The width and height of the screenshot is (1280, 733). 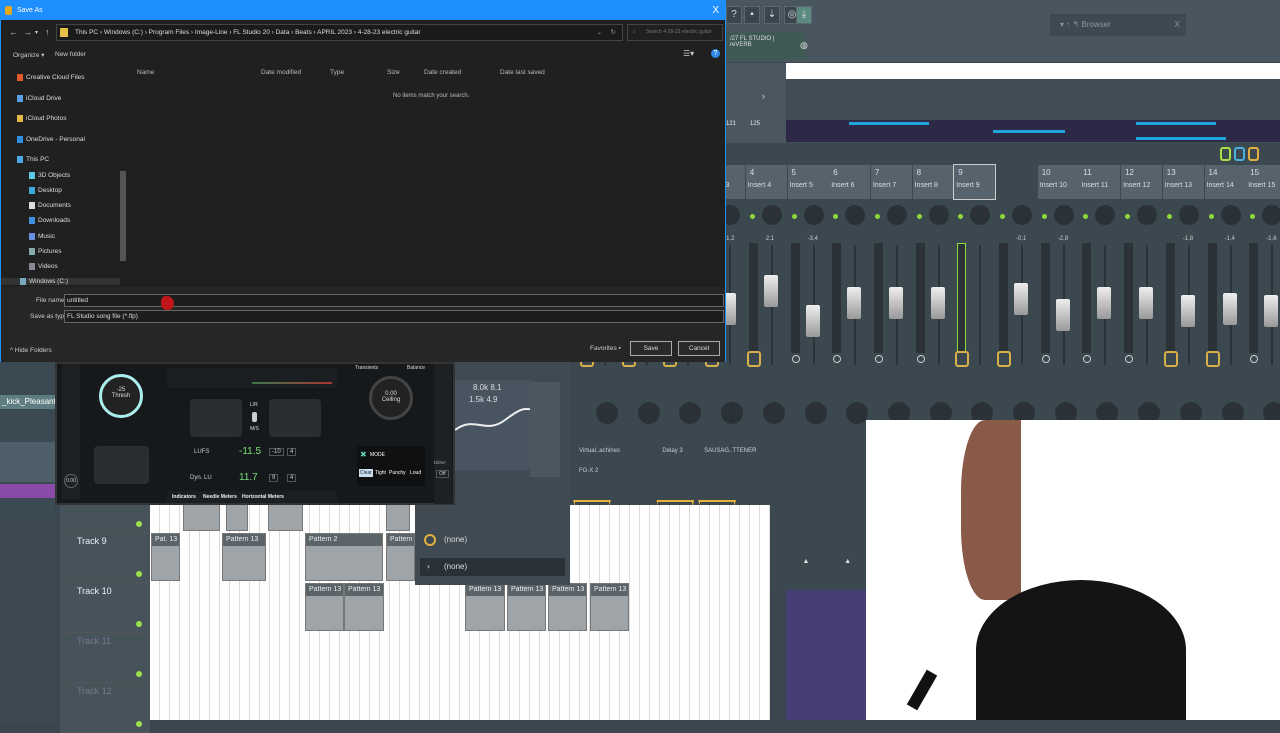 I want to click on sidebar-item: Music, so click(x=42, y=236).